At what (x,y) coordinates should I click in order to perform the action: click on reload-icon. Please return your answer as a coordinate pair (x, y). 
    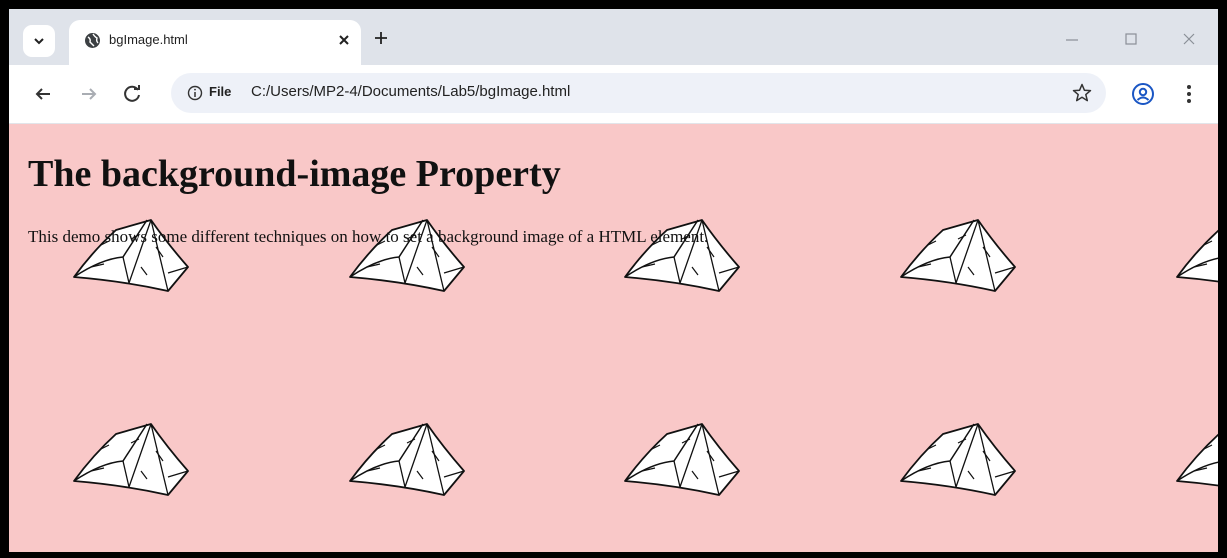
    Looking at the image, I should click on (133, 94).